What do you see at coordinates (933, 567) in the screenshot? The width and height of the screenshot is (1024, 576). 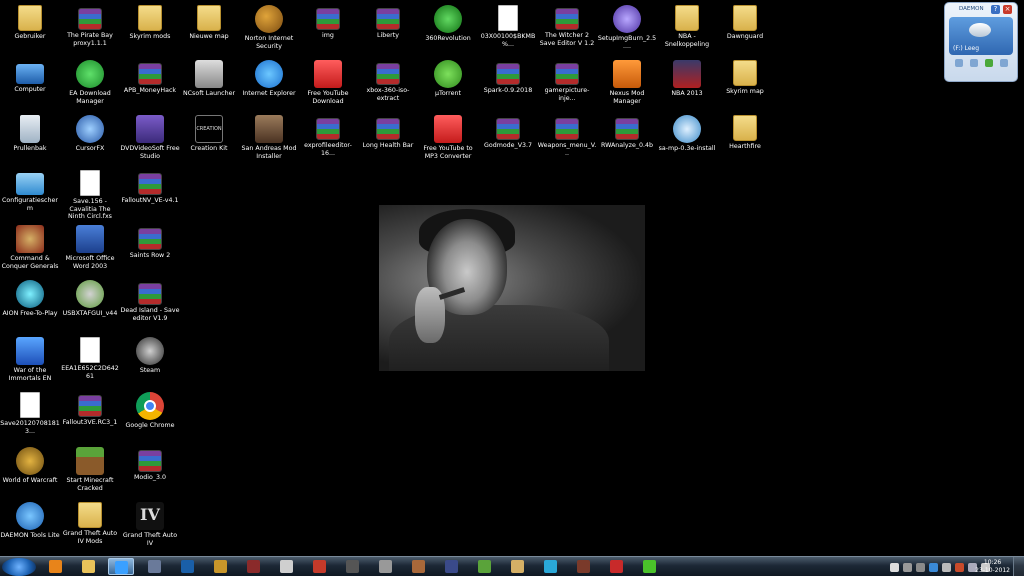 I see `tray-shield-icon` at bounding box center [933, 567].